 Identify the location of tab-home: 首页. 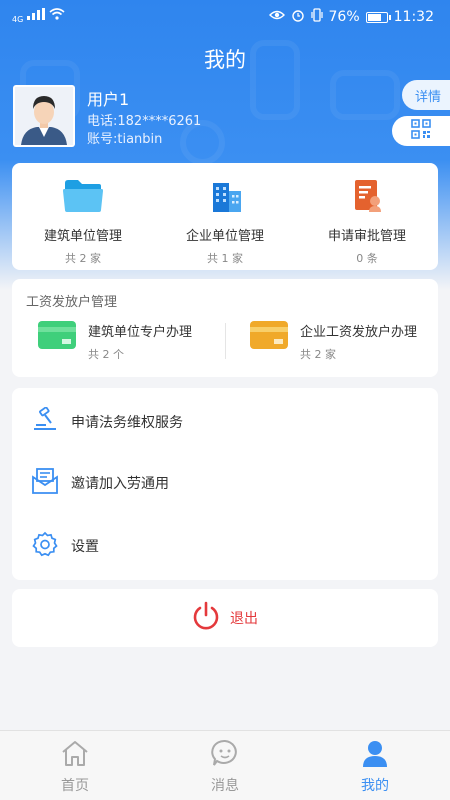
(75, 765).